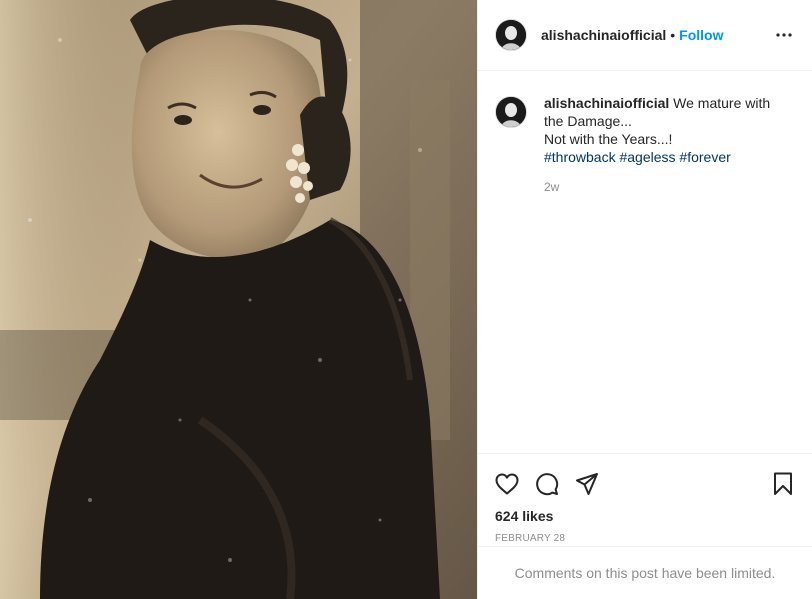 This screenshot has height=599, width=812. I want to click on more-options-button, so click(784, 35).